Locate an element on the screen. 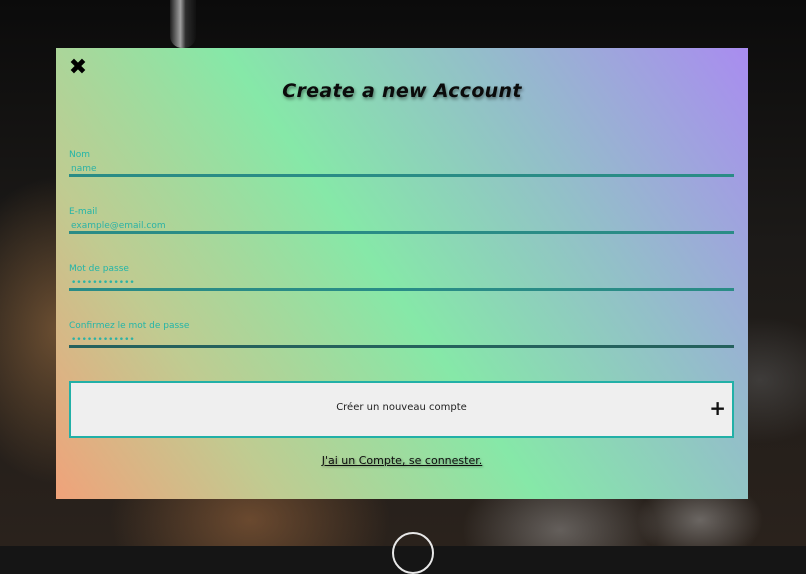 The width and height of the screenshot is (806, 574). name-label: Nom is located at coordinates (80, 155).